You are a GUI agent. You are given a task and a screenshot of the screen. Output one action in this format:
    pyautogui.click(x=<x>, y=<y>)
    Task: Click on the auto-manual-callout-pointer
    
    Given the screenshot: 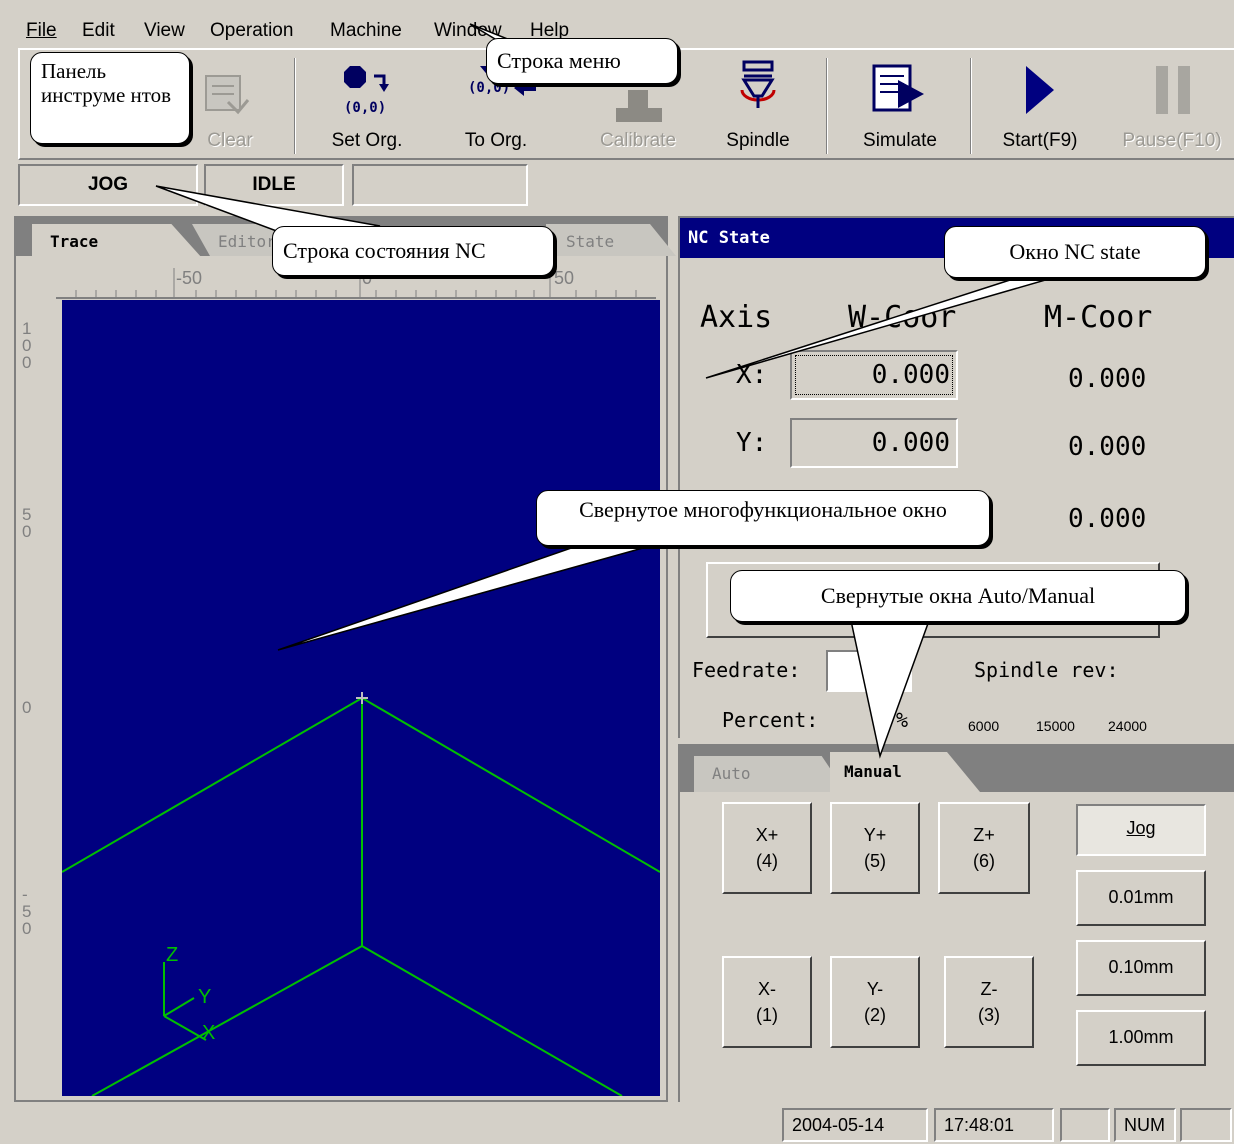 What is the action you would take?
    pyautogui.click(x=890, y=687)
    